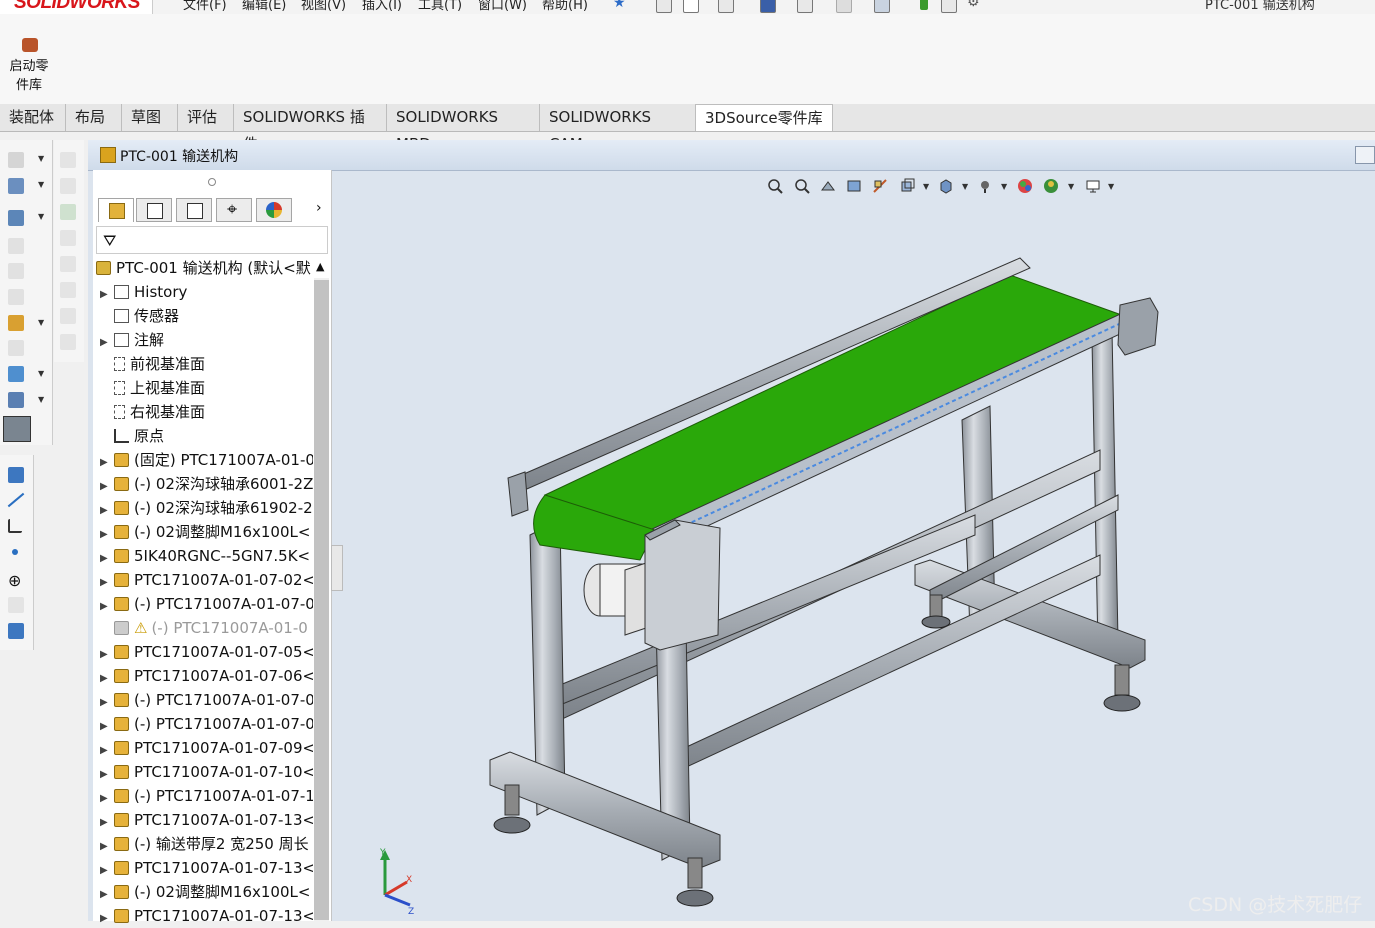  I want to click on tree-item: ▶ (-) 02深沟球轴承6001-2Z, so click(206, 484).